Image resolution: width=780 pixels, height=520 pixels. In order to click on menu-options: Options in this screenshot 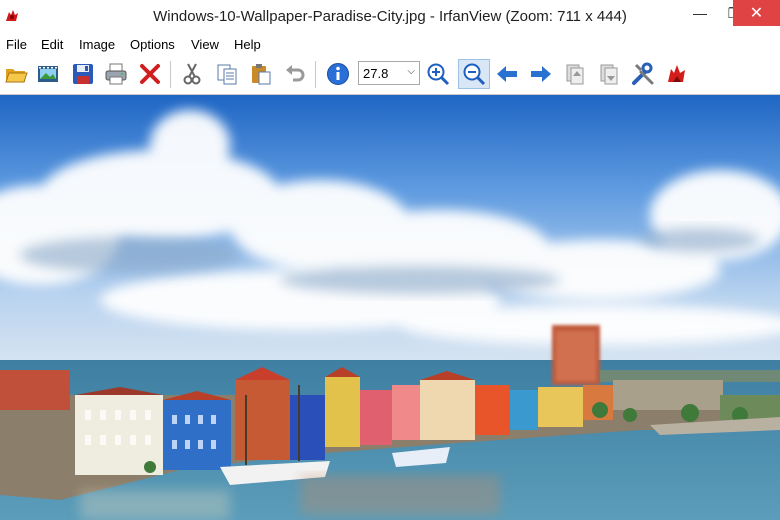, I will do `click(152, 44)`.